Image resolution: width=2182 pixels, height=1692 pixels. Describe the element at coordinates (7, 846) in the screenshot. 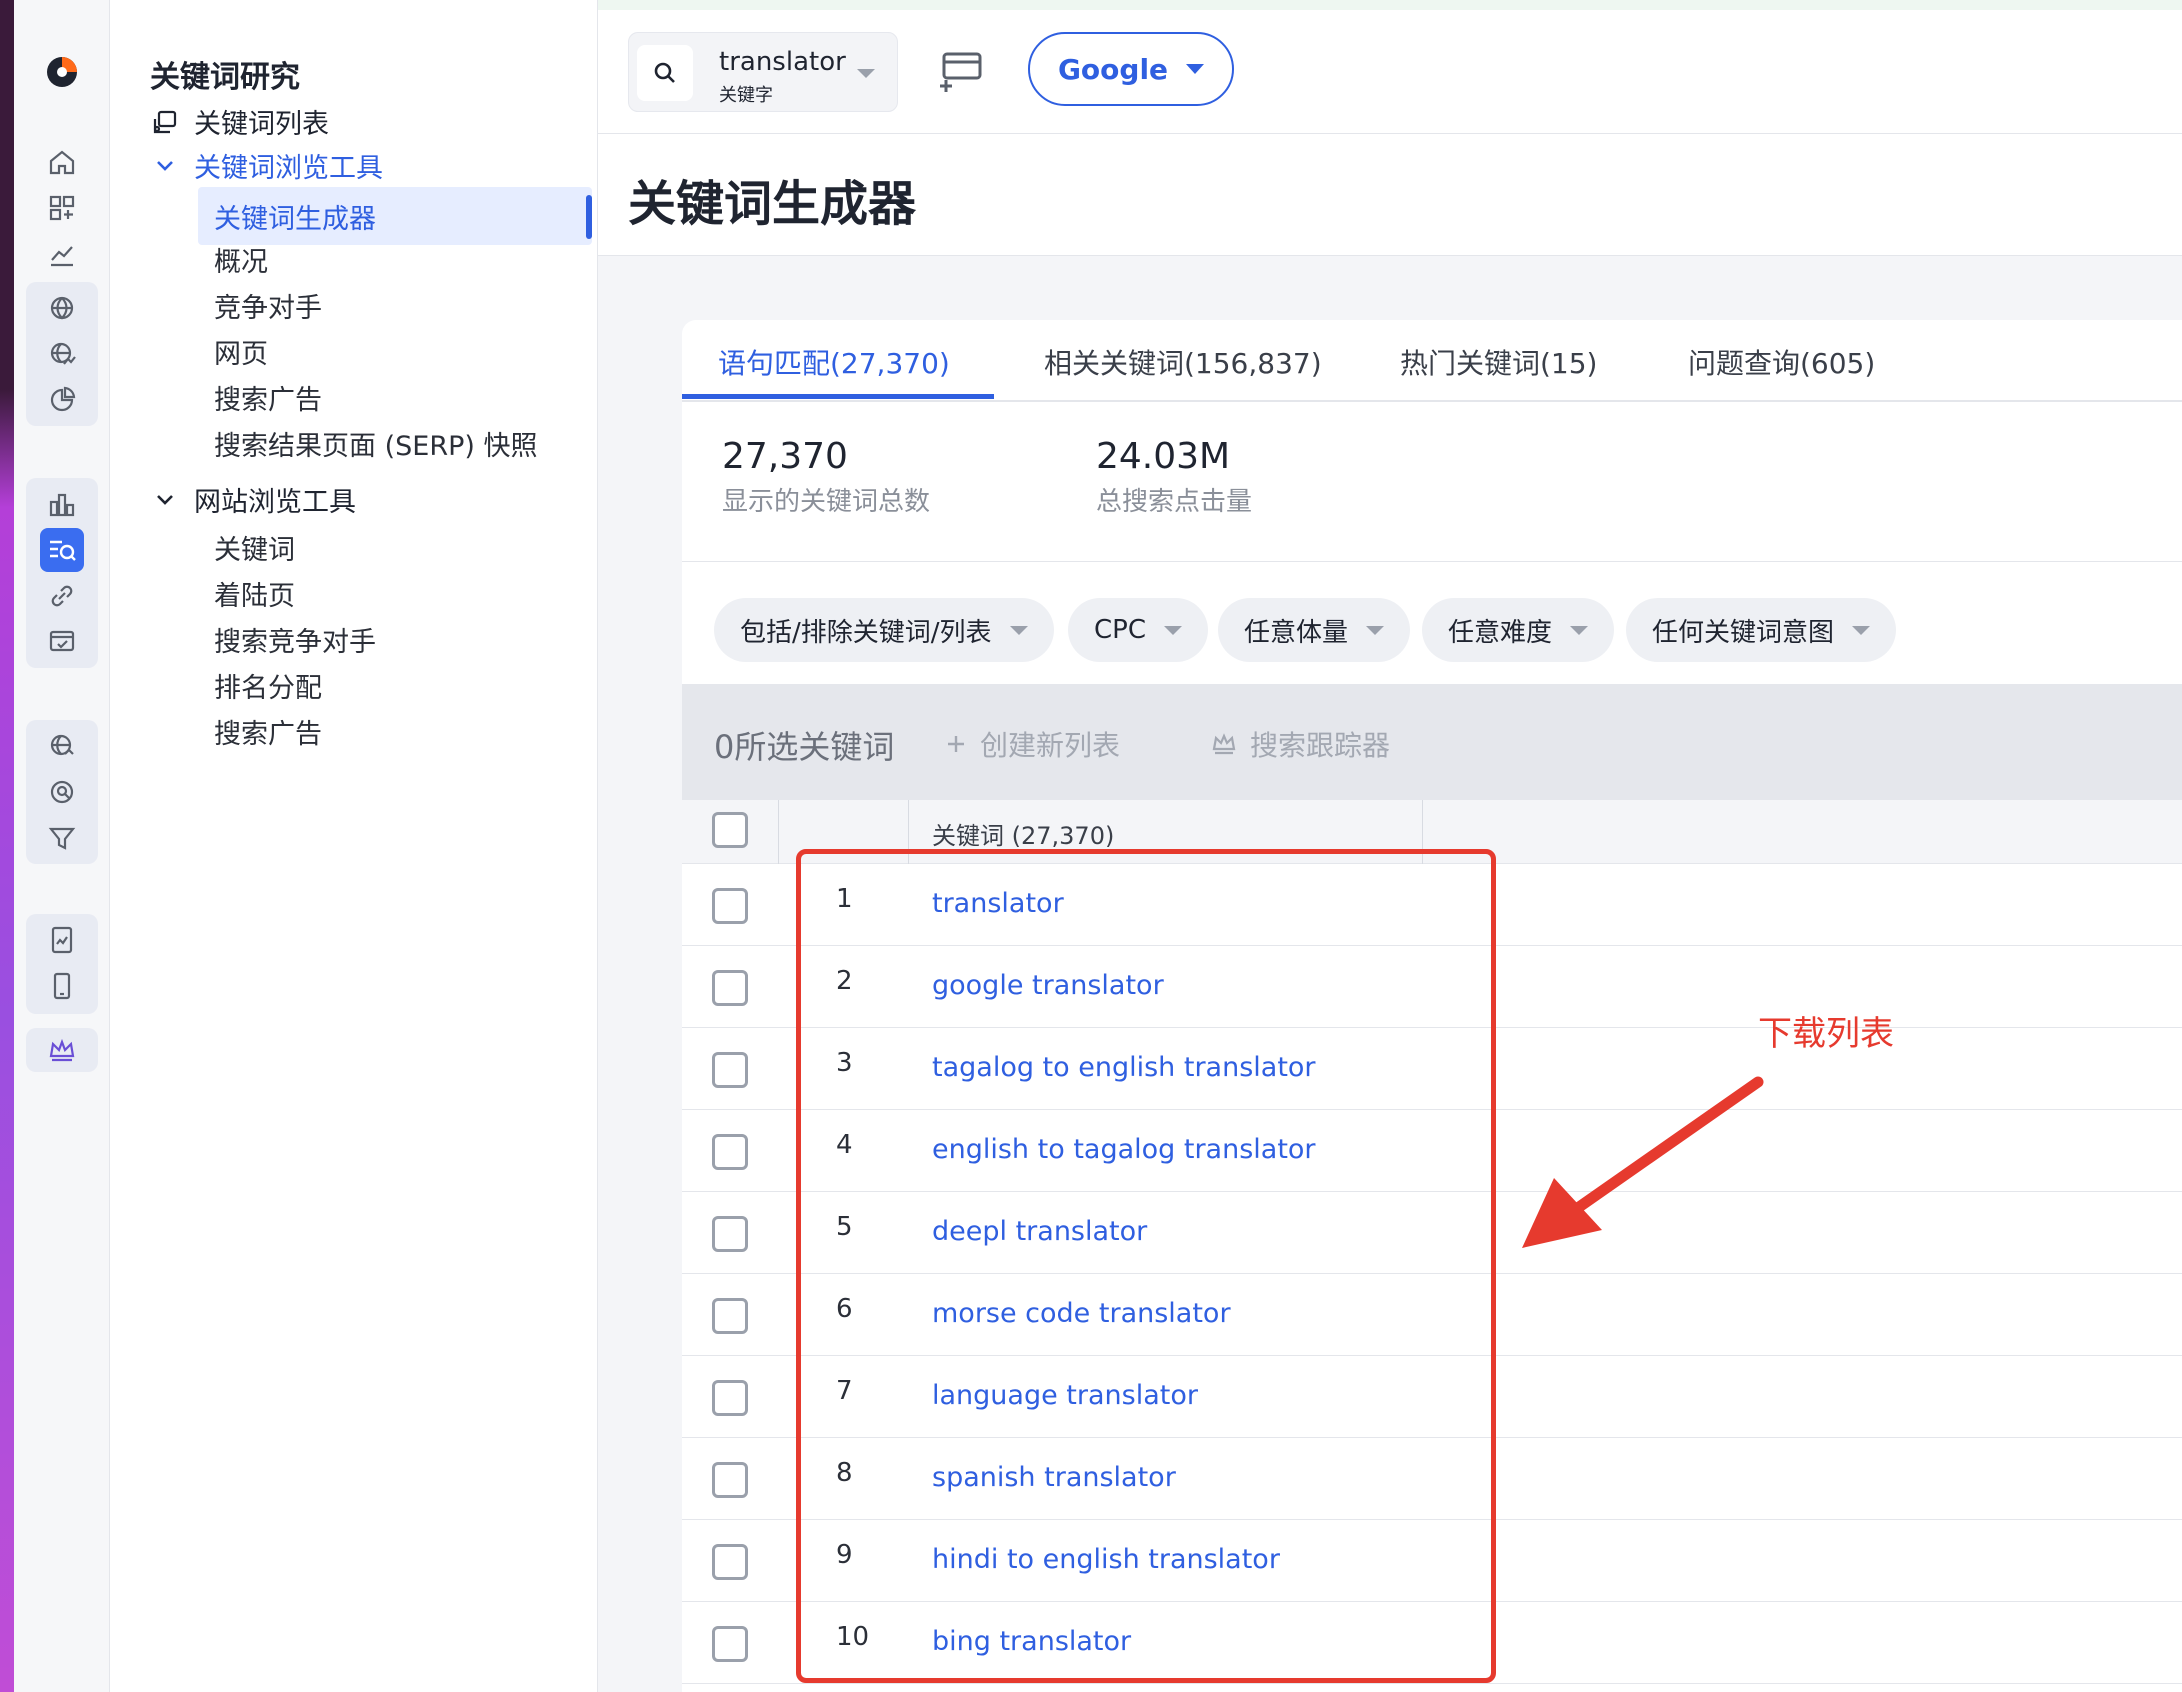

I see `desktop-edge` at that location.